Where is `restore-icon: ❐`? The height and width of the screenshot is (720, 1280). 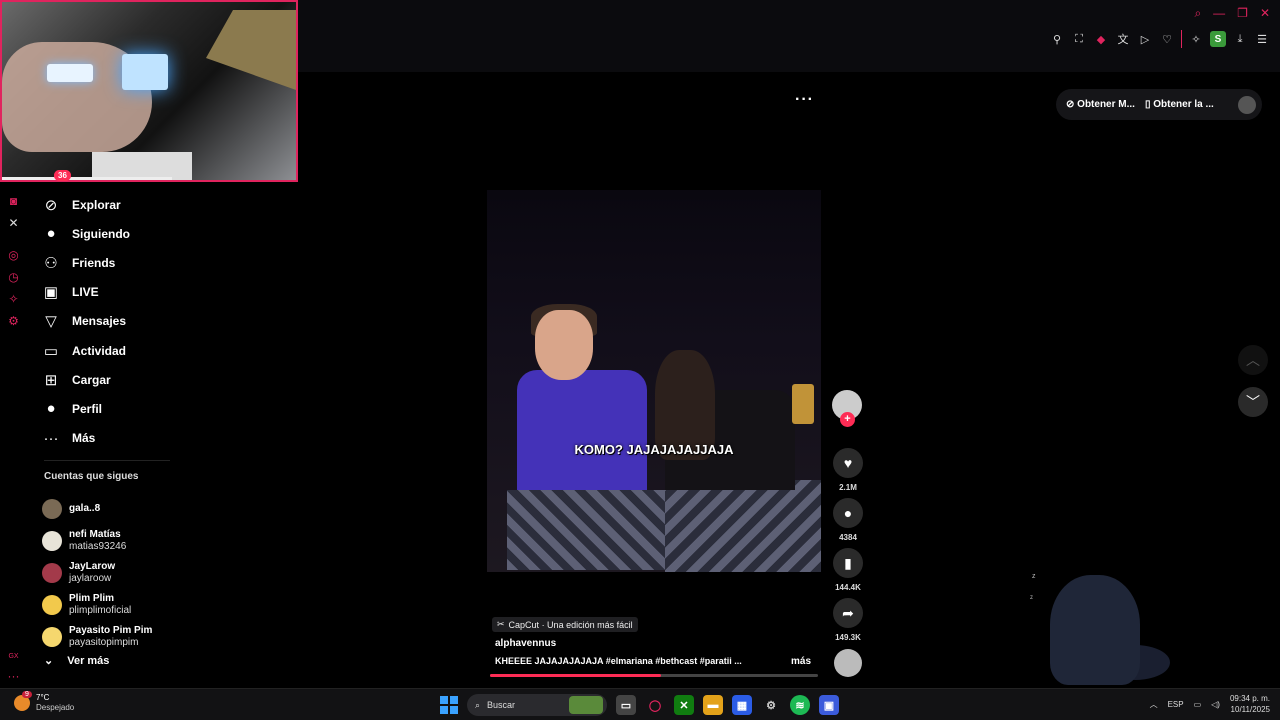
restore-icon: ❐ is located at coordinates (1242, 13).